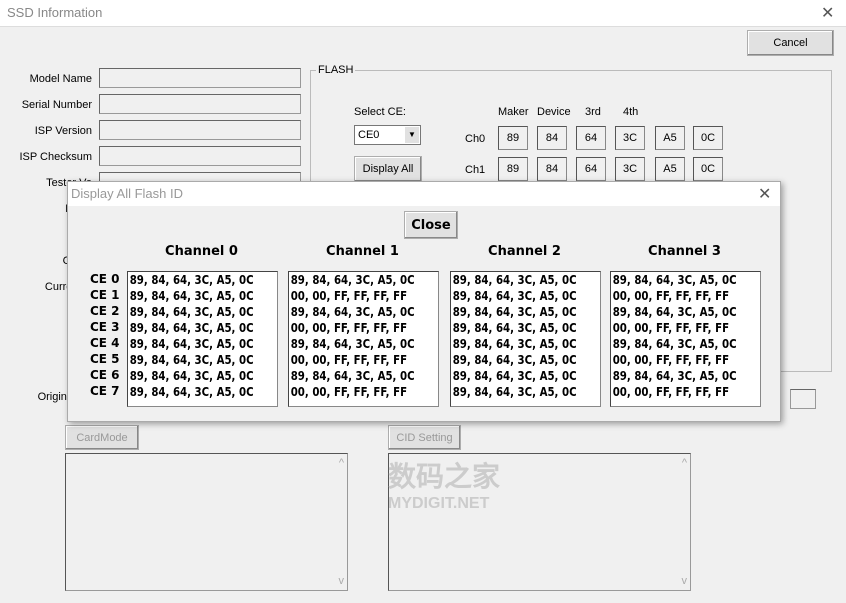 The height and width of the screenshot is (603, 846). I want to click on channel-label: Ch1, so click(475, 170).